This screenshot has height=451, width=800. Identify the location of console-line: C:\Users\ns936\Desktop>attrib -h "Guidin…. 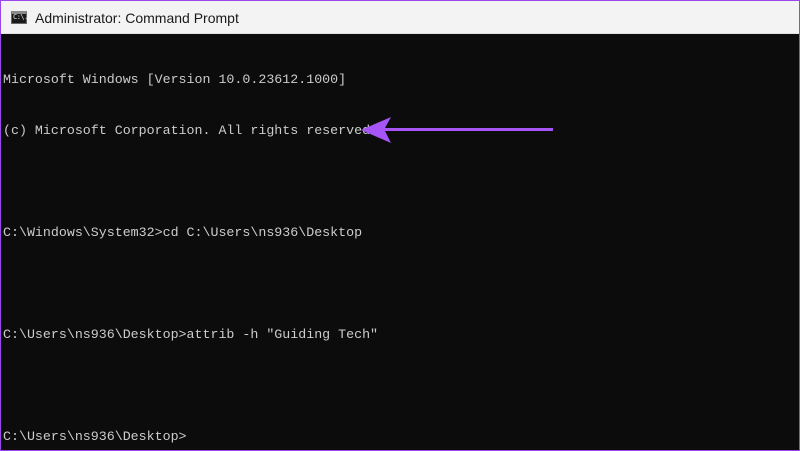
(191, 334).